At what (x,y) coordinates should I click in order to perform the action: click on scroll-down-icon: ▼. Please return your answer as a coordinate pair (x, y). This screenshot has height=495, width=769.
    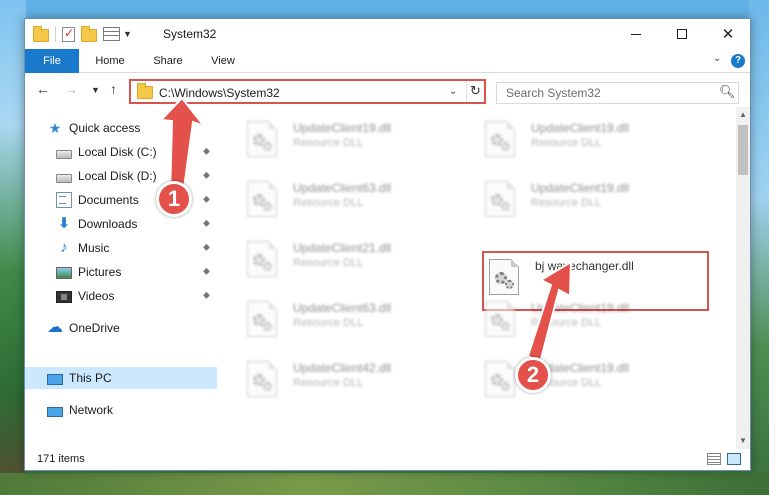
    Looking at the image, I should click on (743, 441).